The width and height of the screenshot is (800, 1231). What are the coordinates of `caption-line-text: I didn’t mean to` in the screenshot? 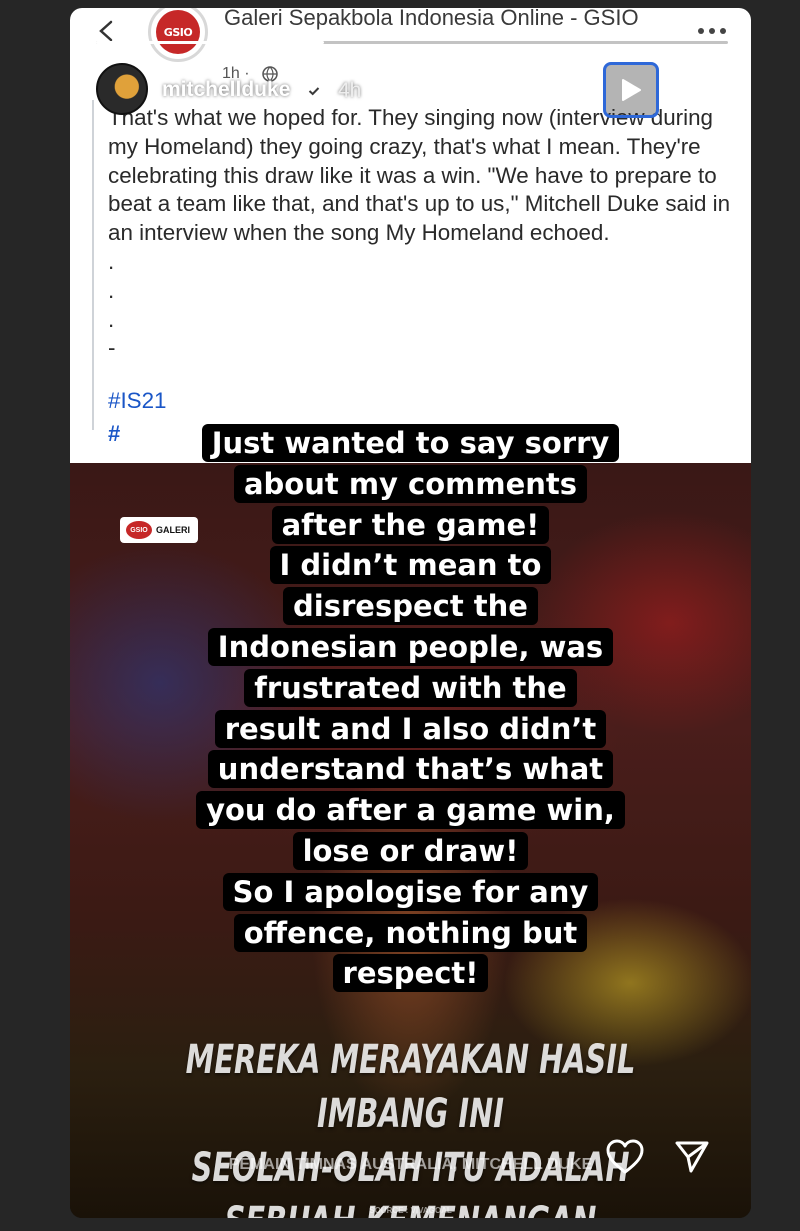 It's located at (410, 565).